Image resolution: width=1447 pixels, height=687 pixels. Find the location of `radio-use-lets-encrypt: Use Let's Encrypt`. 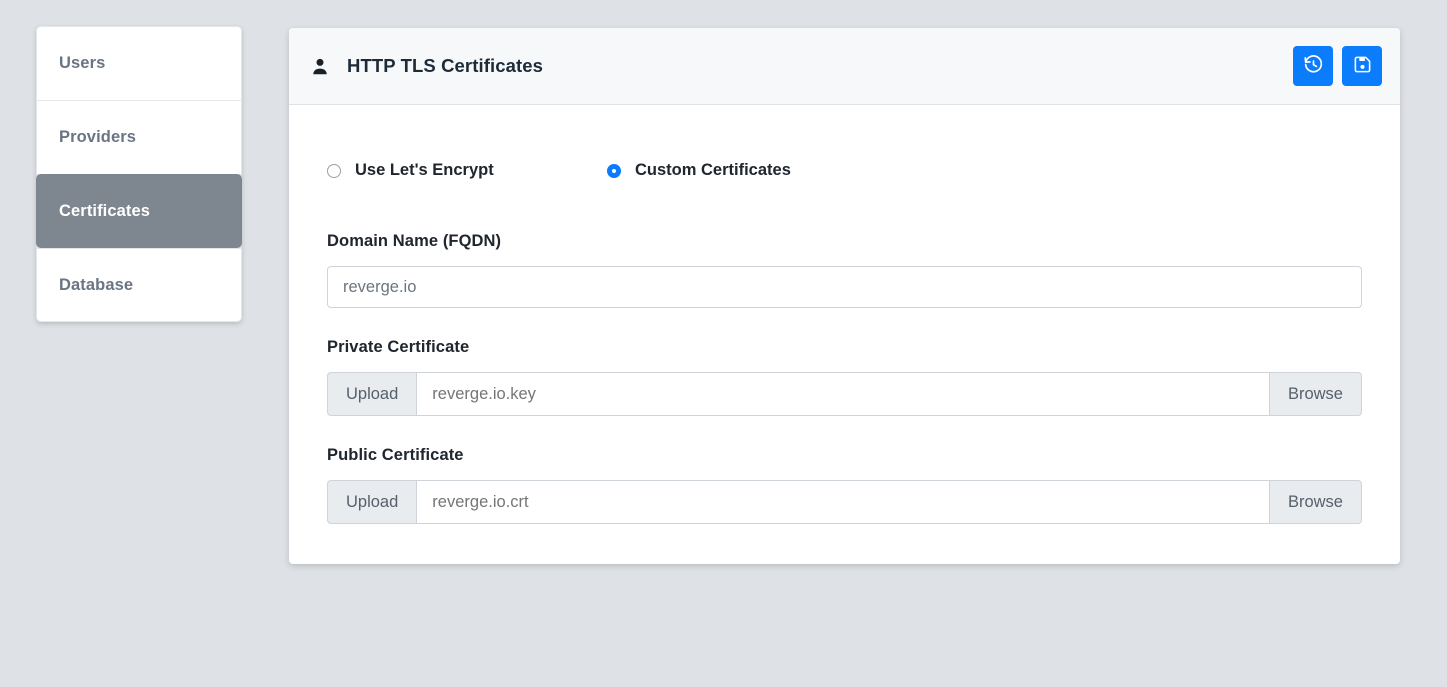

radio-use-lets-encrypt: Use Let's Encrypt is located at coordinates (467, 170).